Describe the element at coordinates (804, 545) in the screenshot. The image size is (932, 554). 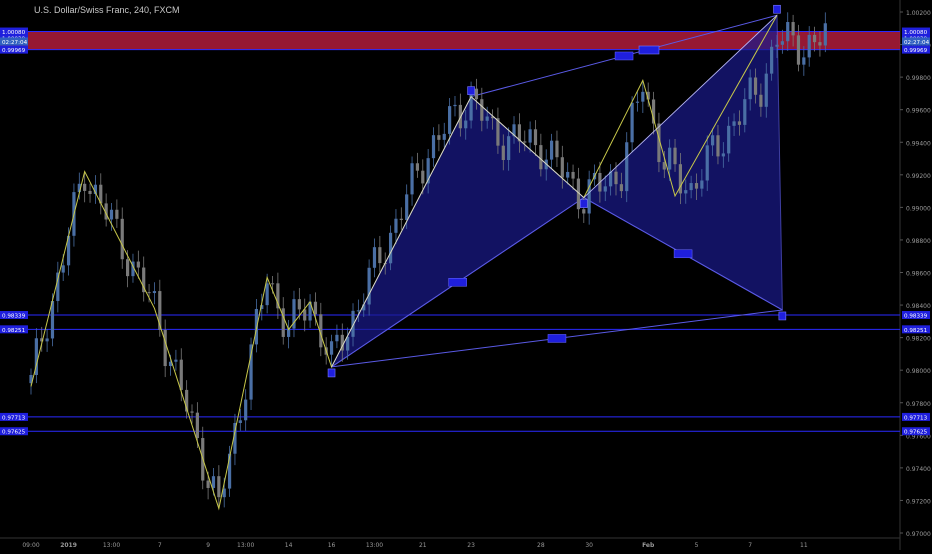
I see `x-tick-label: 11` at that location.